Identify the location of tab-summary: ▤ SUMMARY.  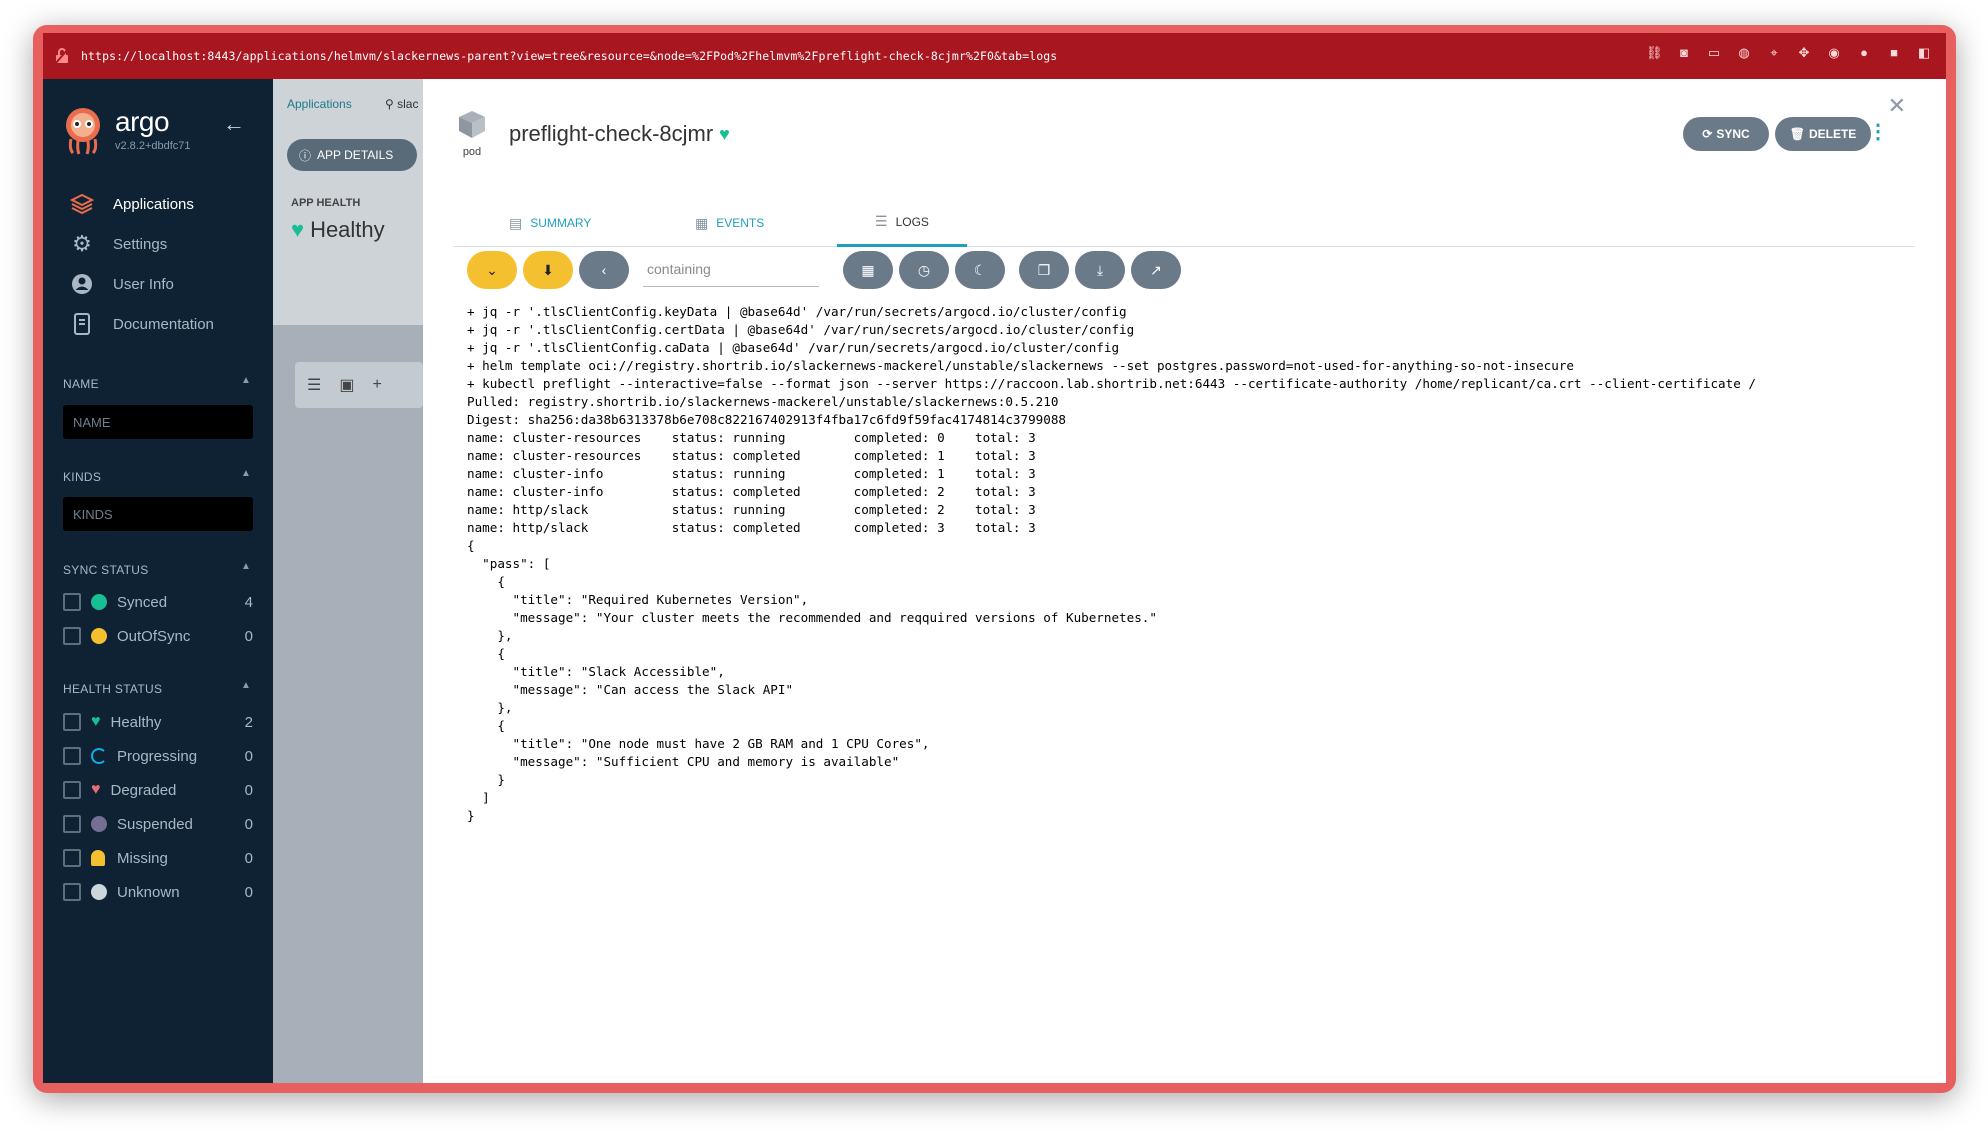
(550, 223).